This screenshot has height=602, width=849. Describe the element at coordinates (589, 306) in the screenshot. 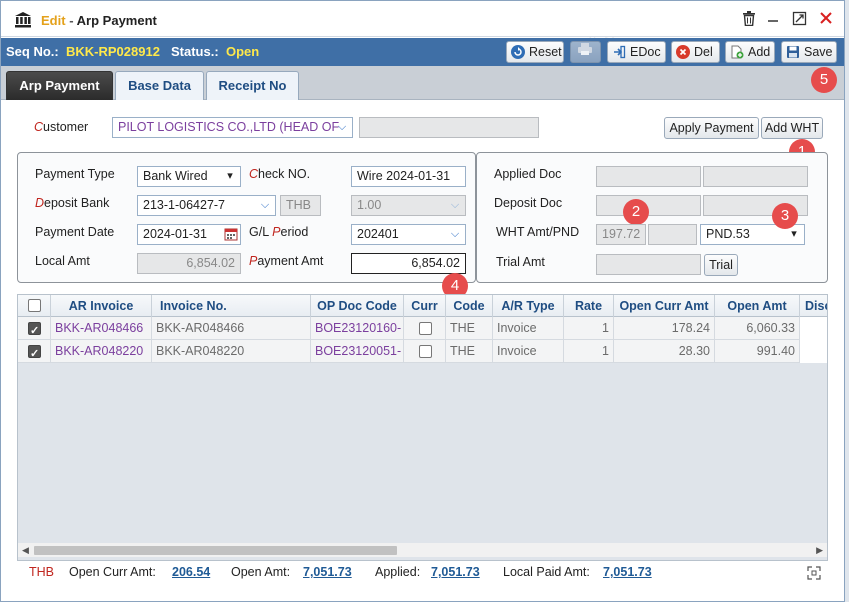

I see `col-rate: Rate` at that location.